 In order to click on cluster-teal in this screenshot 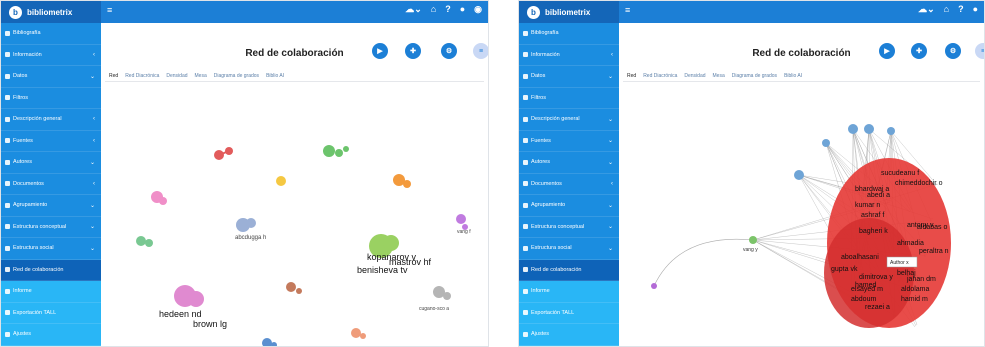, I will do `click(144, 241)`.